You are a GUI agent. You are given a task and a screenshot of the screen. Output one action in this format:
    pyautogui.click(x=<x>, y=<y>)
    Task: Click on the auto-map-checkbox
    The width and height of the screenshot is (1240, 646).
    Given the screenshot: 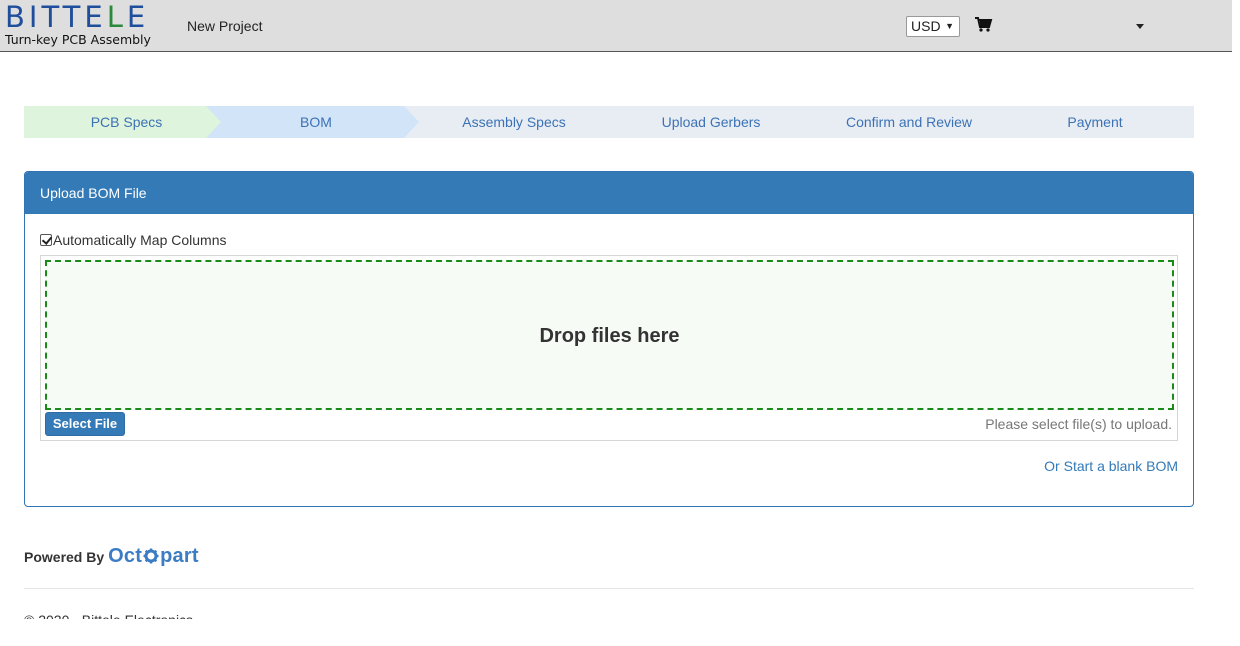 What is the action you would take?
    pyautogui.click(x=46, y=240)
    